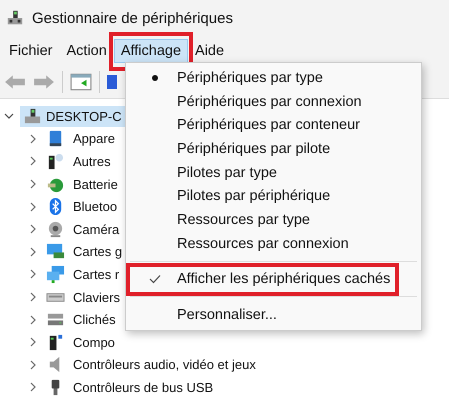 The image size is (449, 401). I want to click on tree-item: Compo, so click(94, 342).